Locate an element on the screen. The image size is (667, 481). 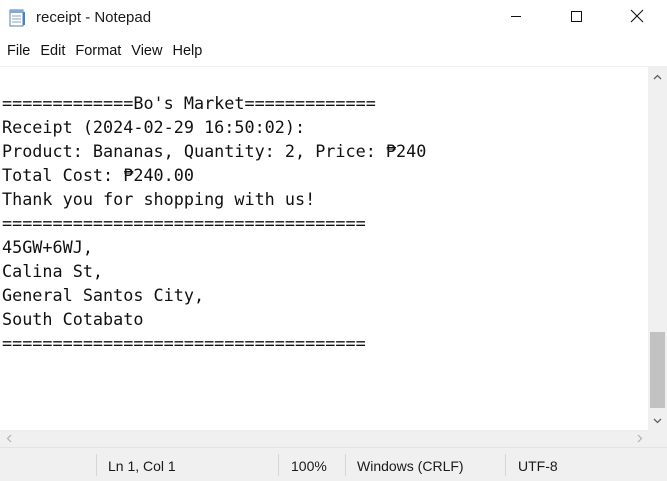
scrollbar-corner is located at coordinates (657, 438).